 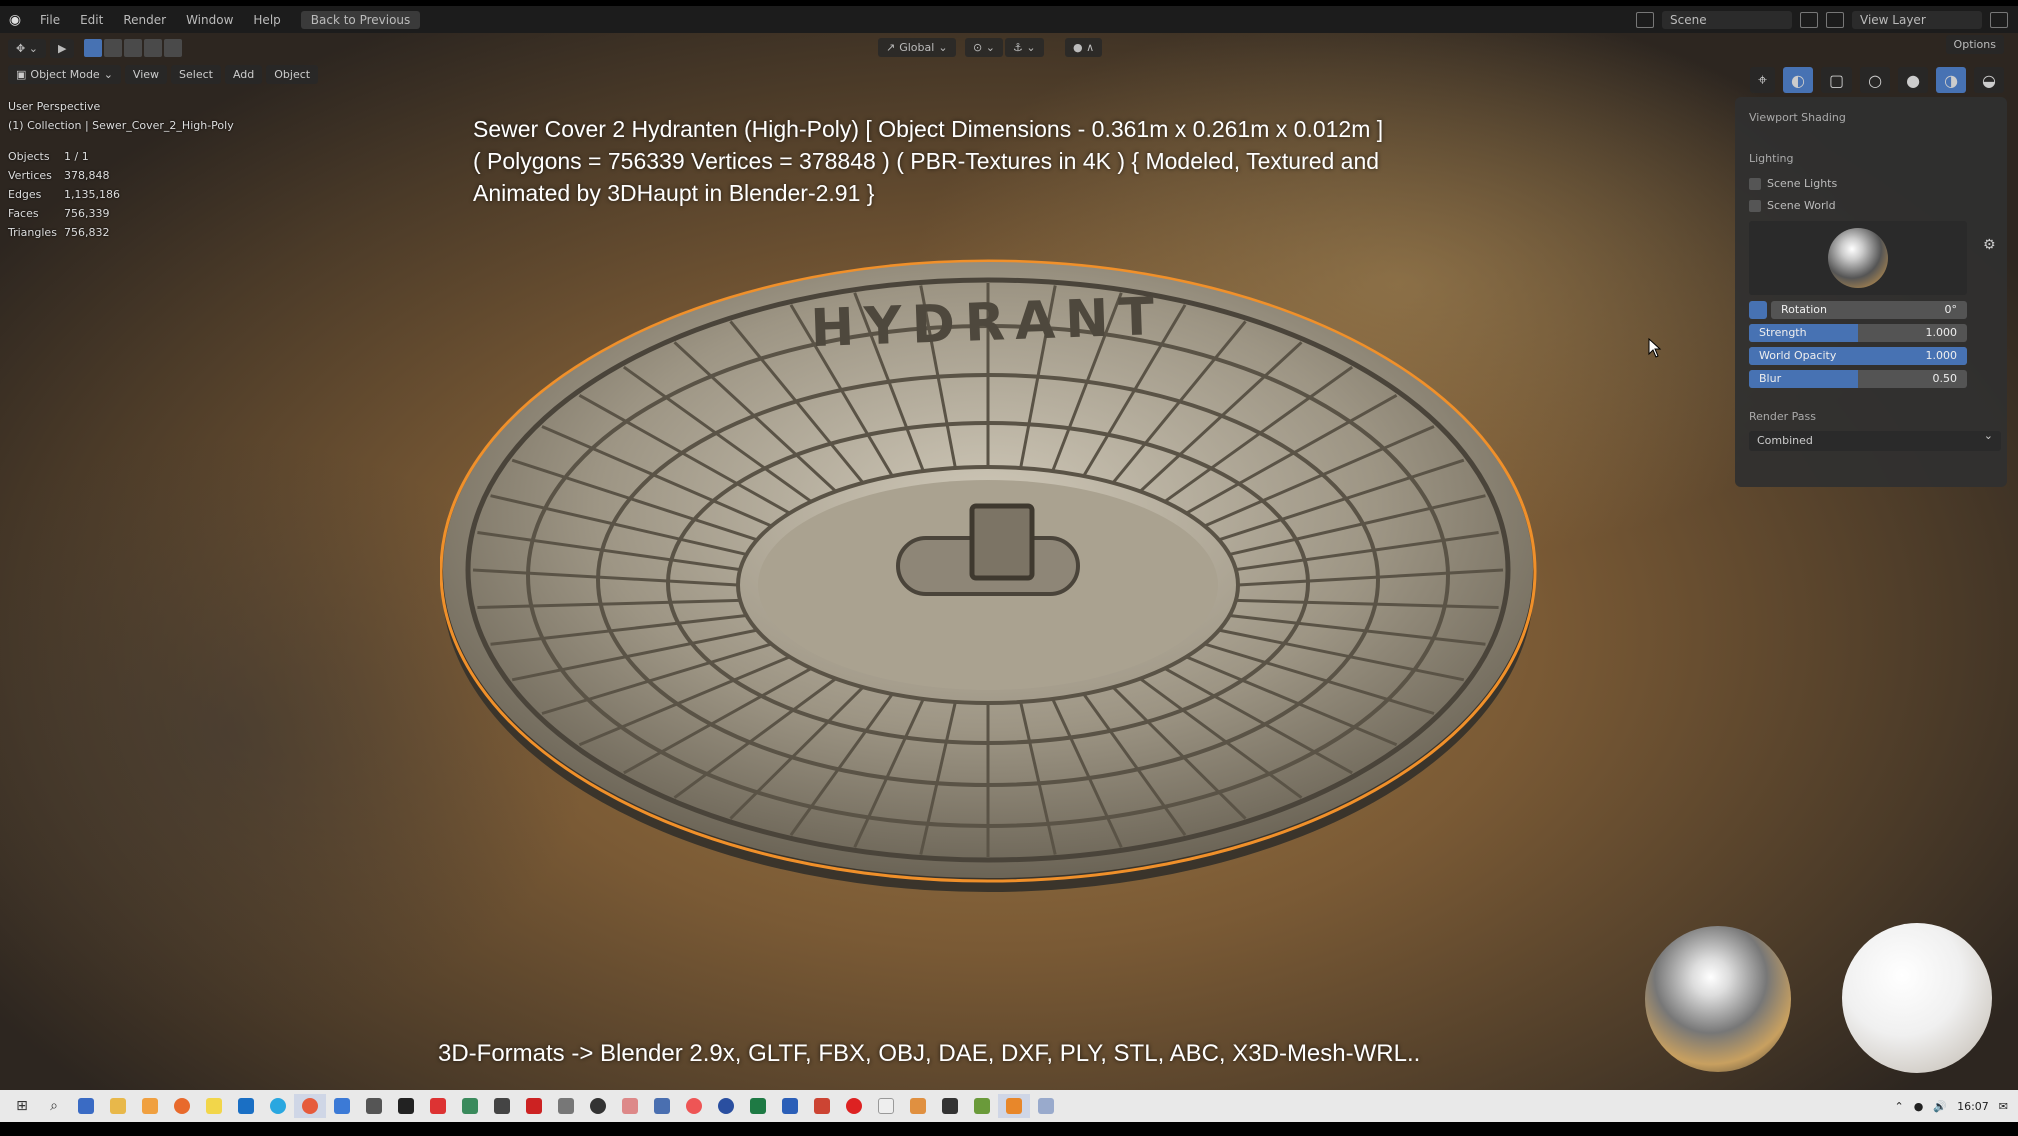 What do you see at coordinates (1645, 19) in the screenshot?
I see `scene-icon` at bounding box center [1645, 19].